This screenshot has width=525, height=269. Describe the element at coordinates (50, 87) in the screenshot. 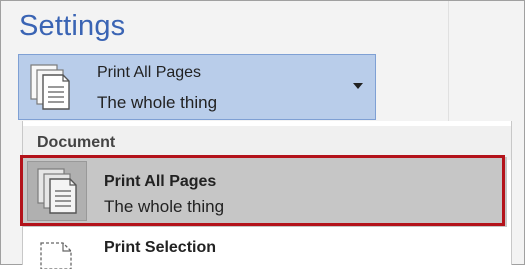

I see `pages-stack-icon` at that location.